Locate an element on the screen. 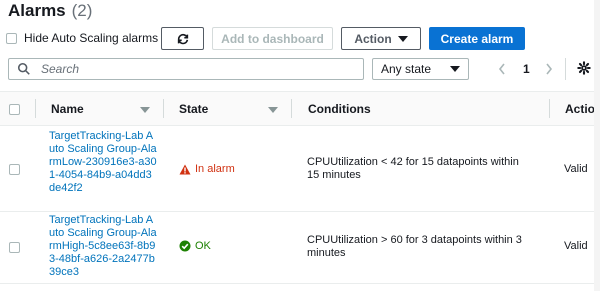  hide-autoscaling-label: Hide Auto Scaling alarms is located at coordinates (91, 38).